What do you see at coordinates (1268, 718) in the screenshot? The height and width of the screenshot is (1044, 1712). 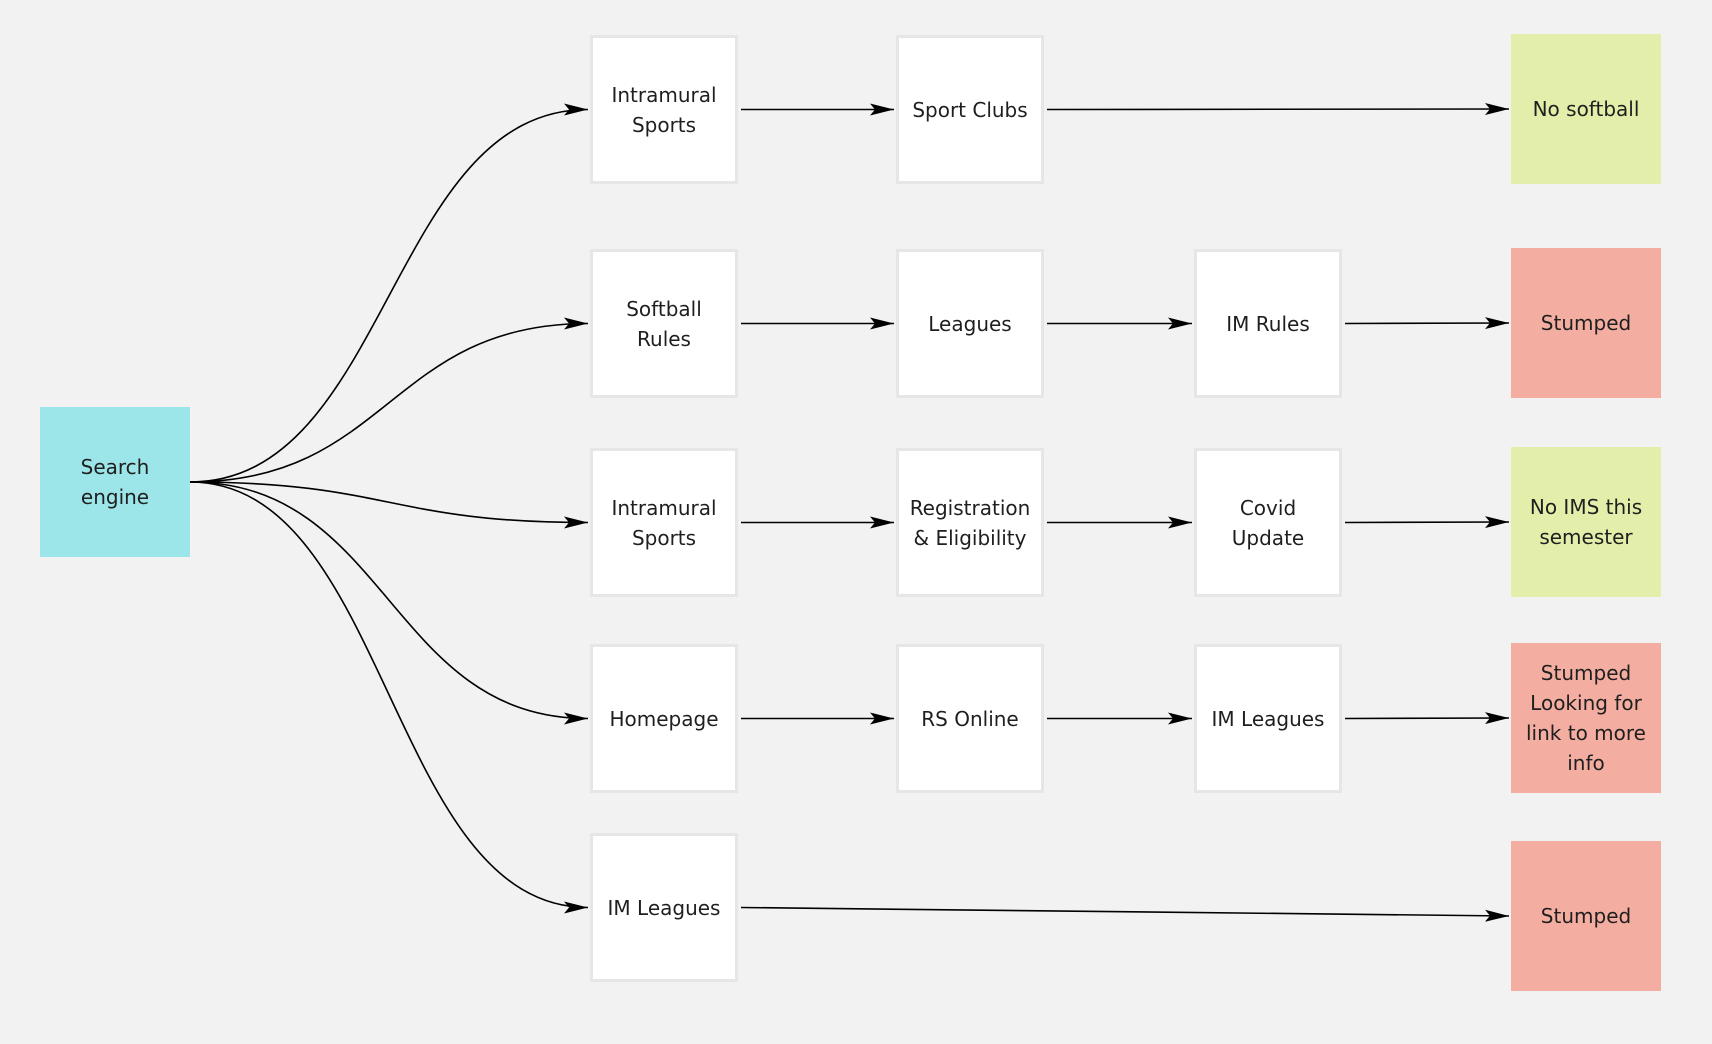 I see `node-im-leagues-1: IM Leagues` at bounding box center [1268, 718].